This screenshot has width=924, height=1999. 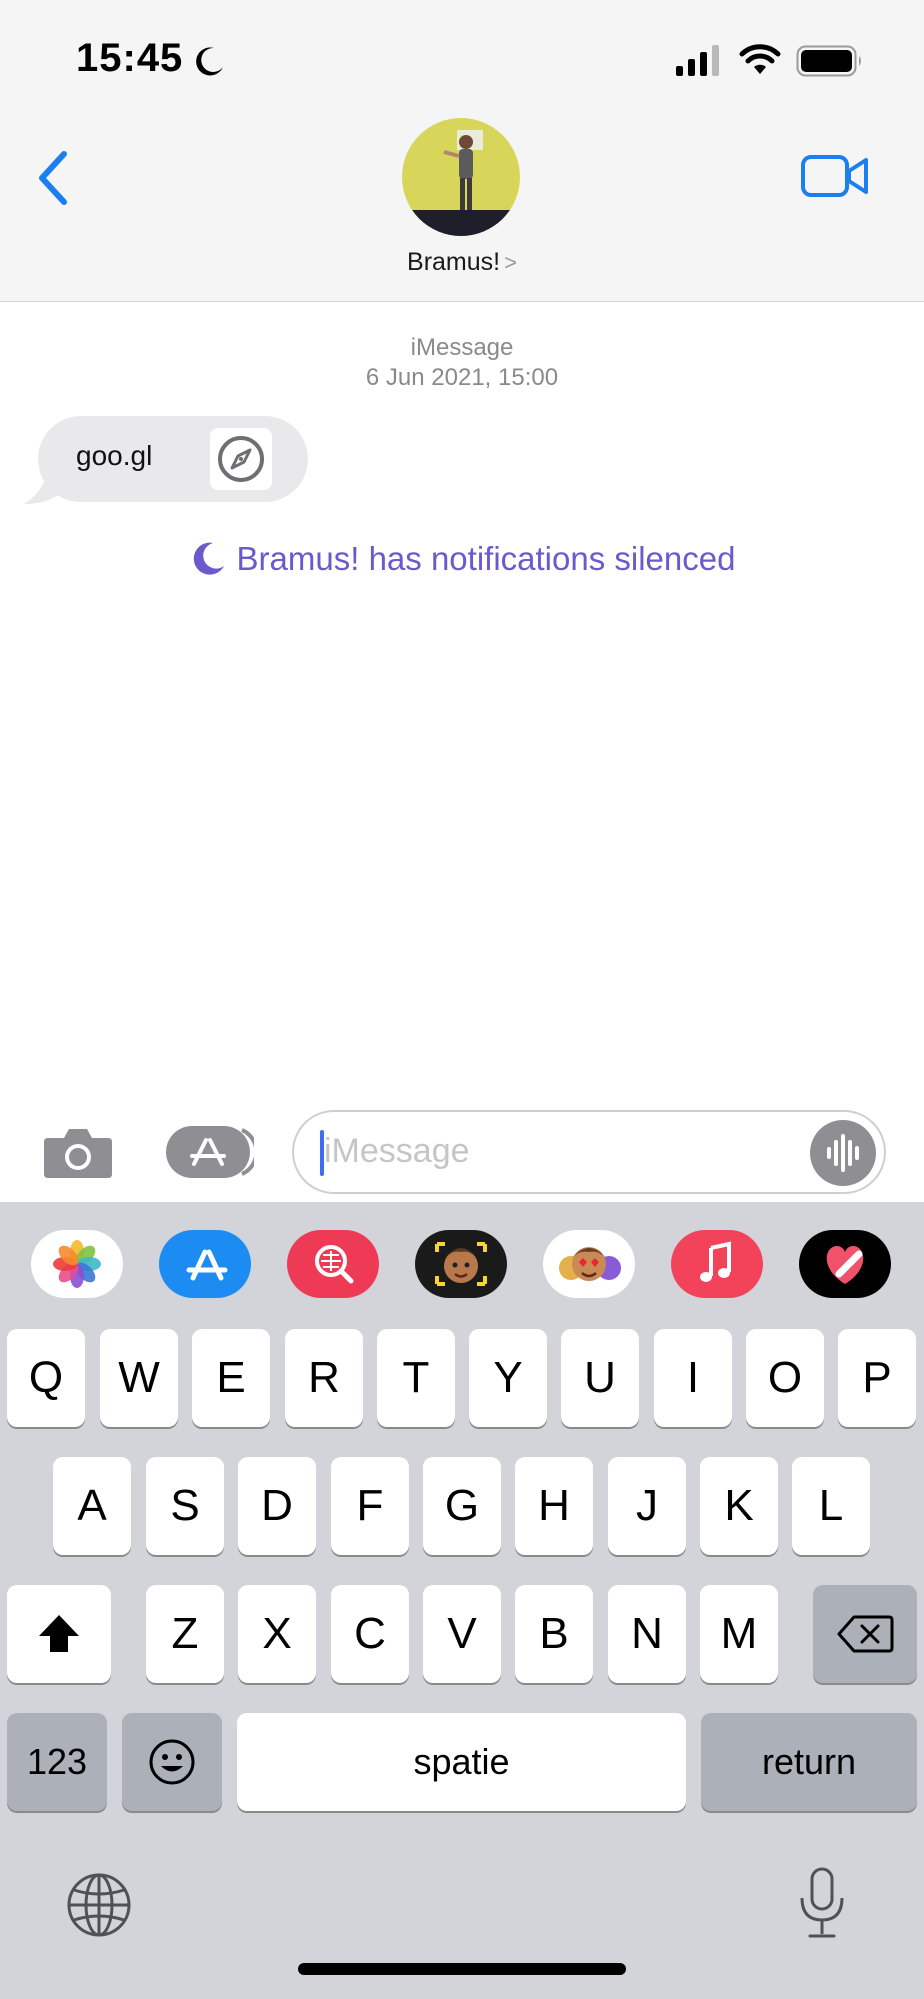 I want to click on notice-text: Bramus! has notifications silenced, so click(x=486, y=558).